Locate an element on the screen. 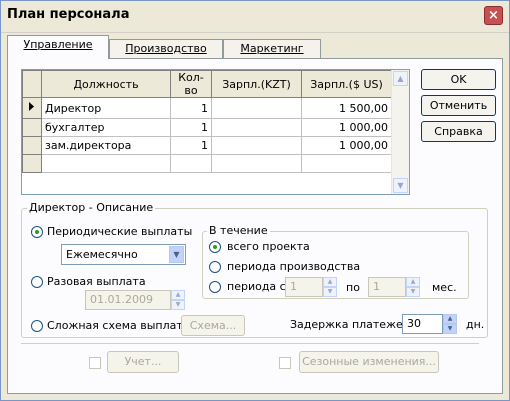 This screenshot has width=510, height=401. whole-project-label: всего проекта is located at coordinates (268, 246).